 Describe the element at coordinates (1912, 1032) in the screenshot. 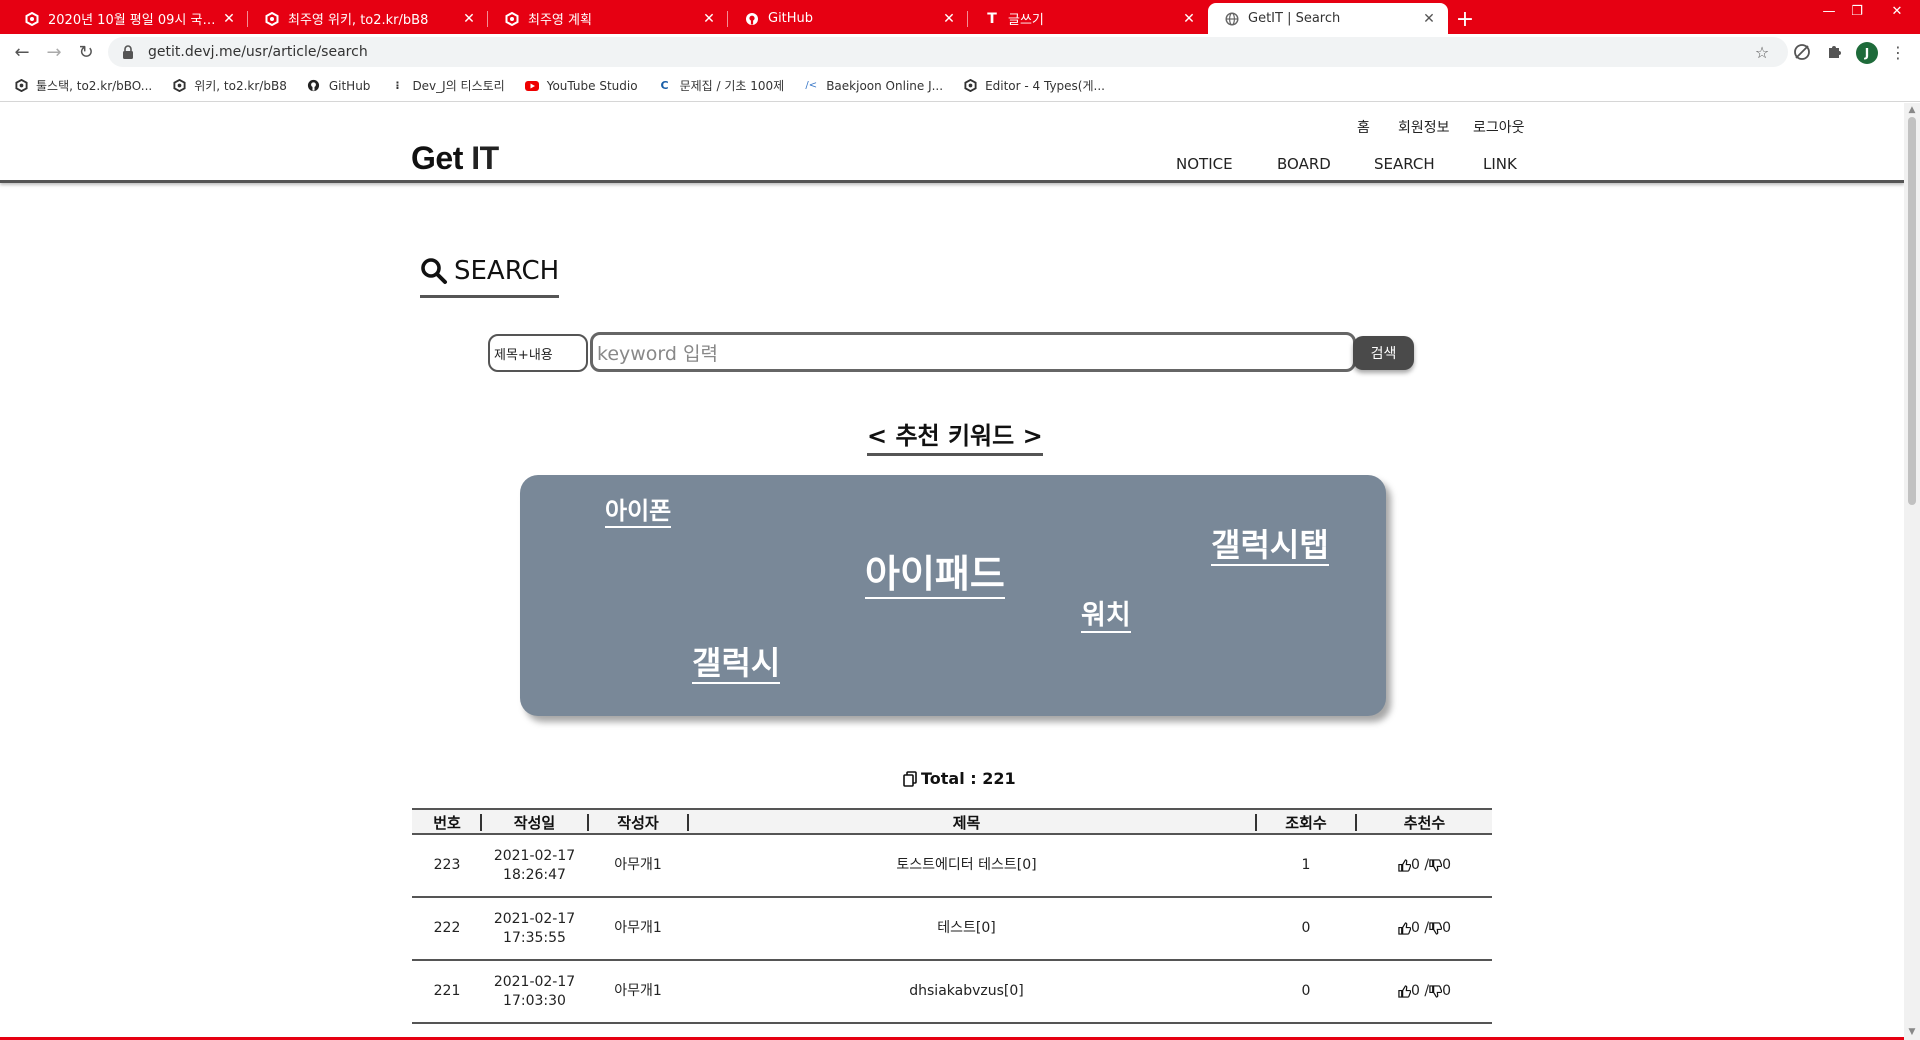

I see `scroll-down-arrow-icon: ▼` at that location.